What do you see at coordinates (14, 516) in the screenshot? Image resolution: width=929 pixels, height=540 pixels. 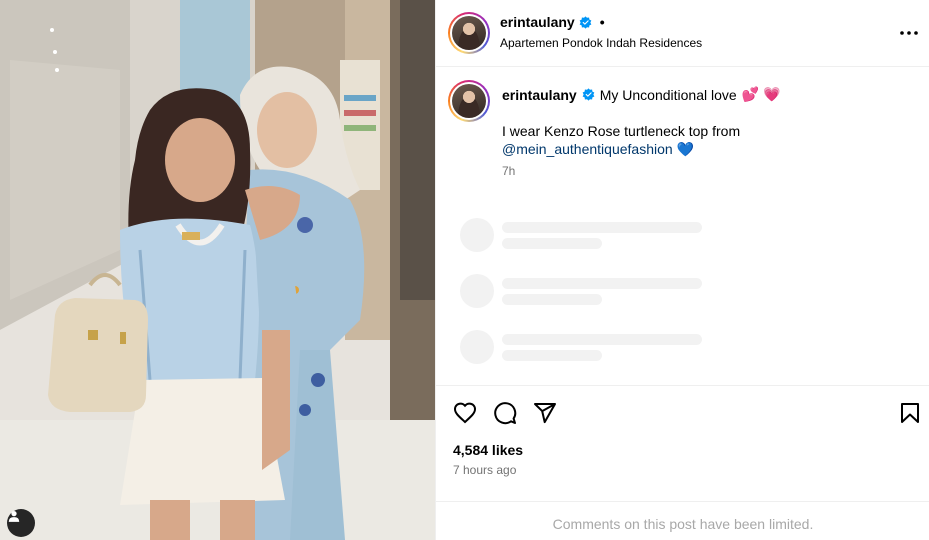 I see `user-tag-icon` at bounding box center [14, 516].